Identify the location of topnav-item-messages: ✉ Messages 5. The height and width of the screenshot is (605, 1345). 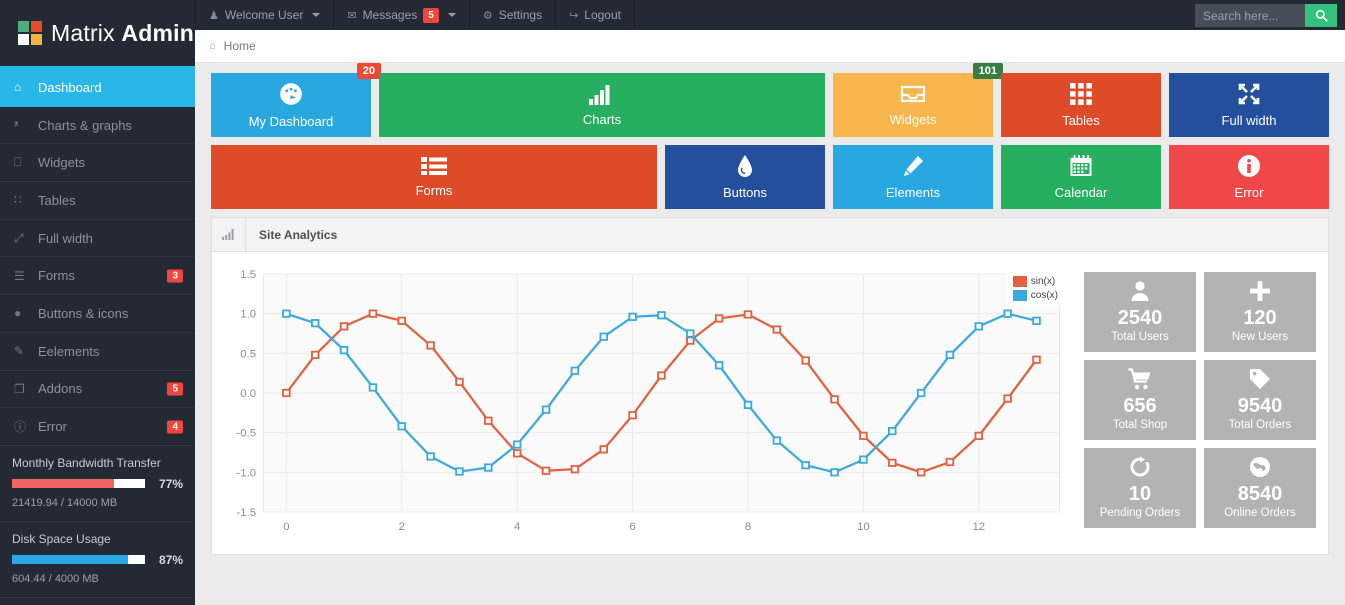
(402, 15).